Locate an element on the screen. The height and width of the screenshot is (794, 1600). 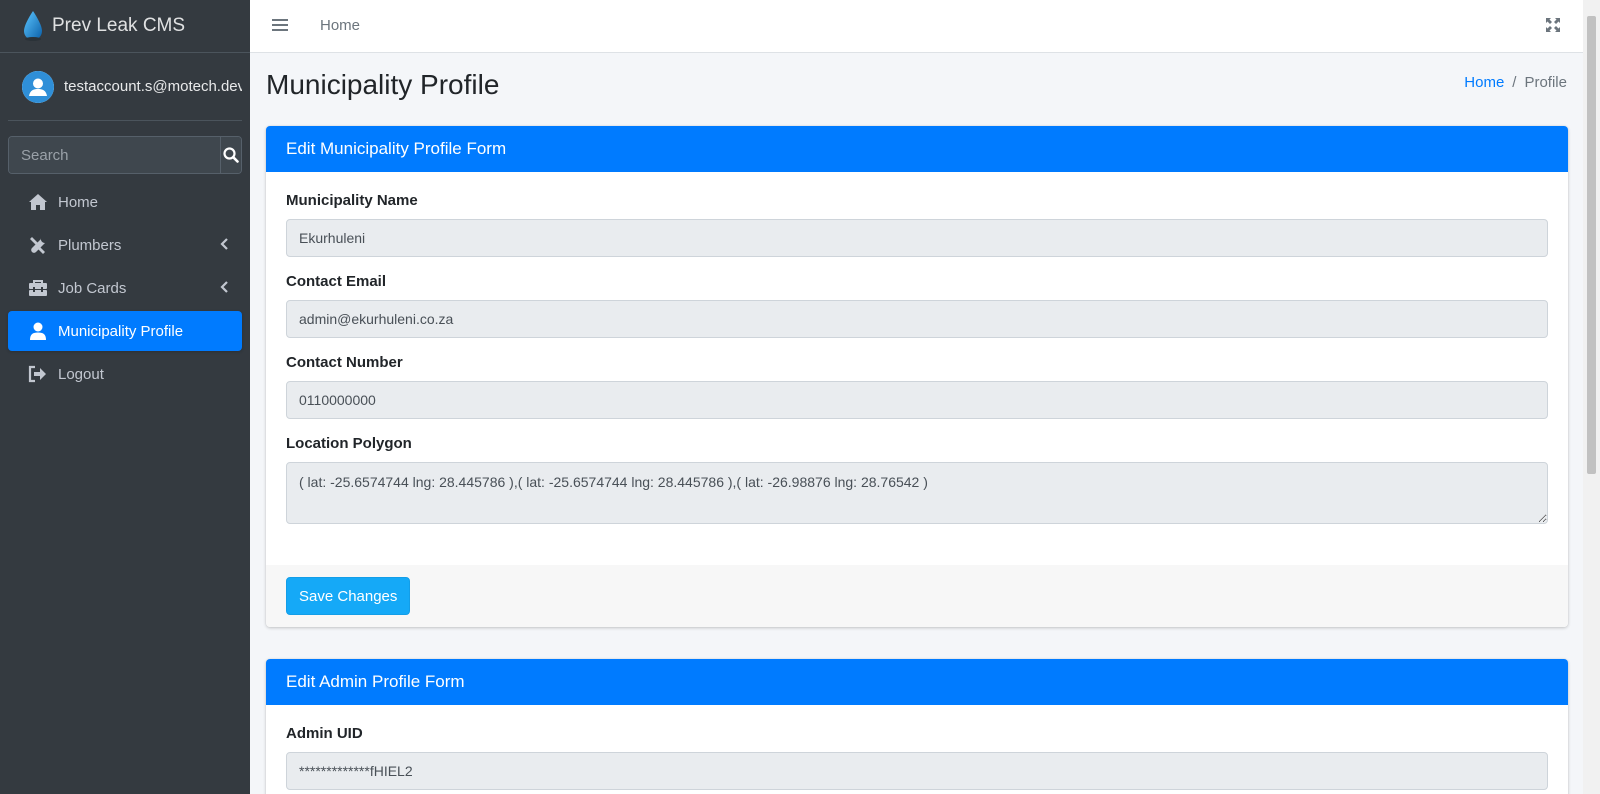
brand-link: Prev Leak CMS is located at coordinates (125, 26).